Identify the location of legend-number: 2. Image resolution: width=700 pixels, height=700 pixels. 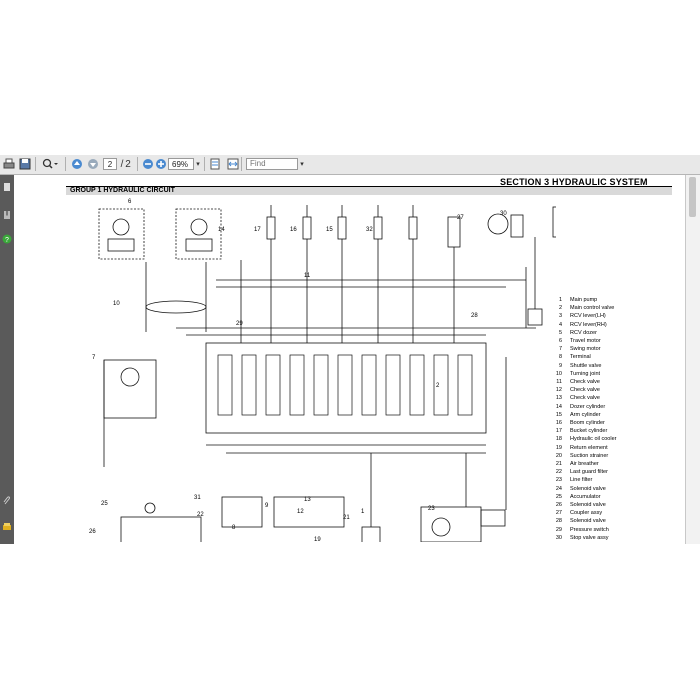
(560, 308).